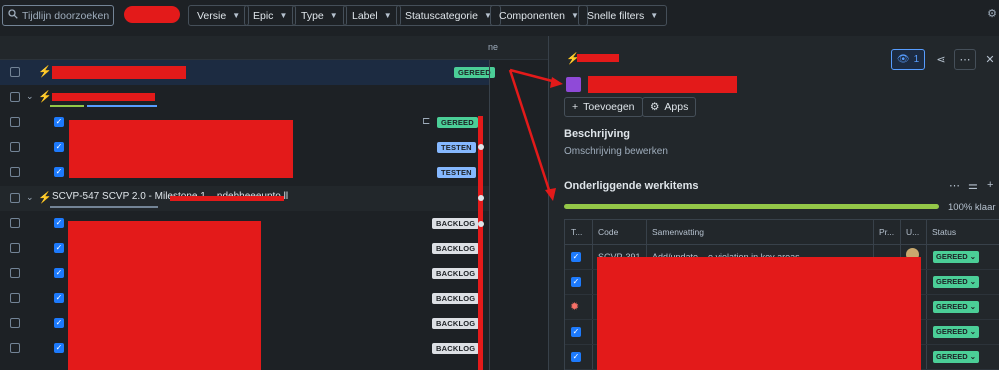  Describe the element at coordinates (575, 307) in the screenshot. I see `bug-icon: ✹` at that location.